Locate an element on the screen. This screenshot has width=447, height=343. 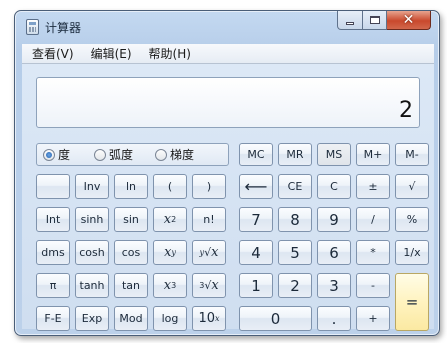
digit-3-button: 3 is located at coordinates (334, 285).